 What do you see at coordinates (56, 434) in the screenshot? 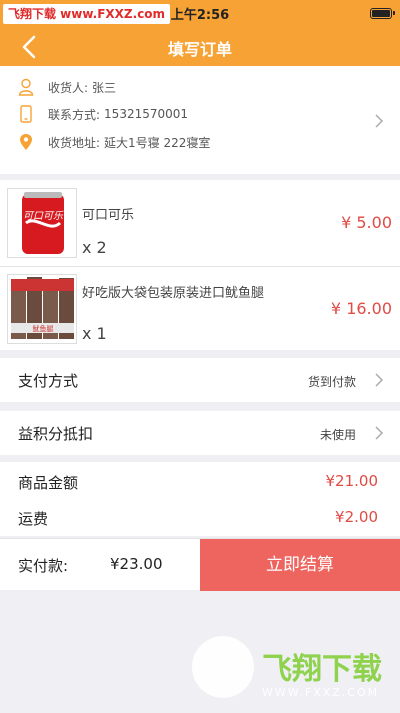
I see `points-deduction-label: 益积分抵扣` at bounding box center [56, 434].